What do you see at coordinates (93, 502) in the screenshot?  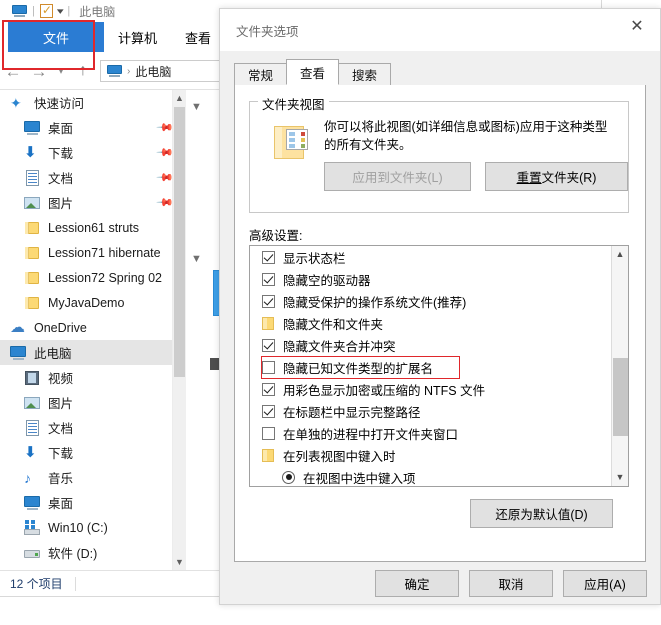 I see `sidebar-item-desktop-2: 桌面` at bounding box center [93, 502].